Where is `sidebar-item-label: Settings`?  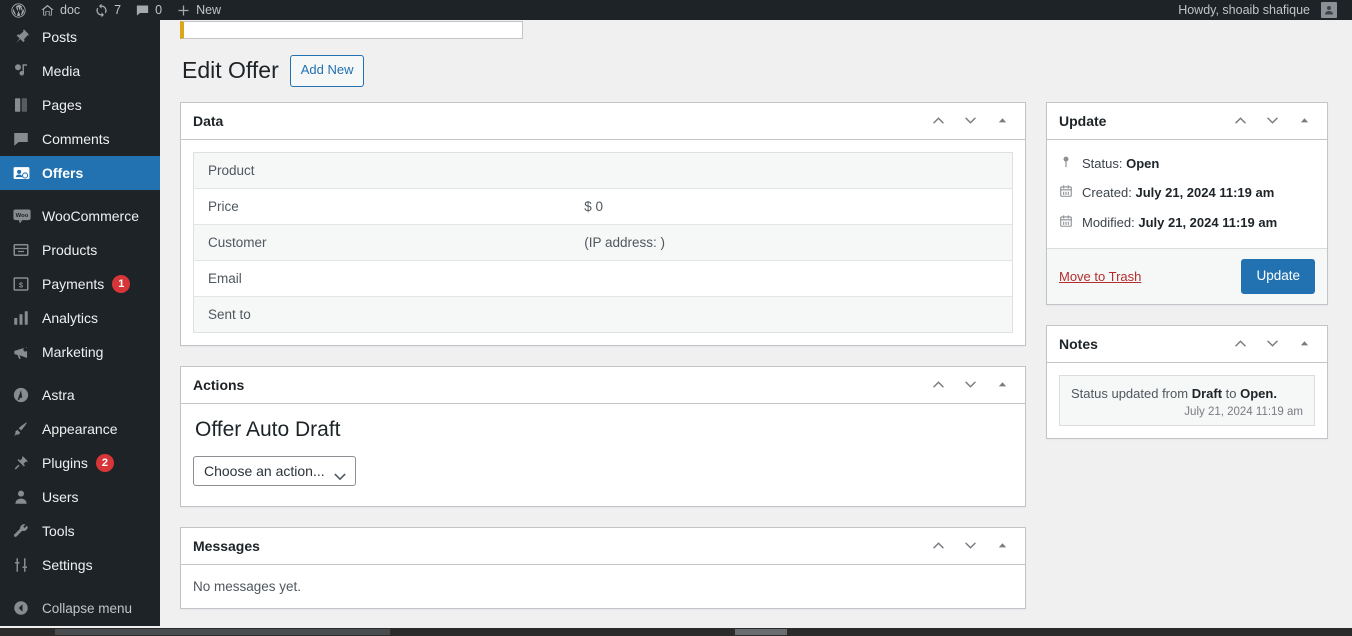 sidebar-item-label: Settings is located at coordinates (67, 565).